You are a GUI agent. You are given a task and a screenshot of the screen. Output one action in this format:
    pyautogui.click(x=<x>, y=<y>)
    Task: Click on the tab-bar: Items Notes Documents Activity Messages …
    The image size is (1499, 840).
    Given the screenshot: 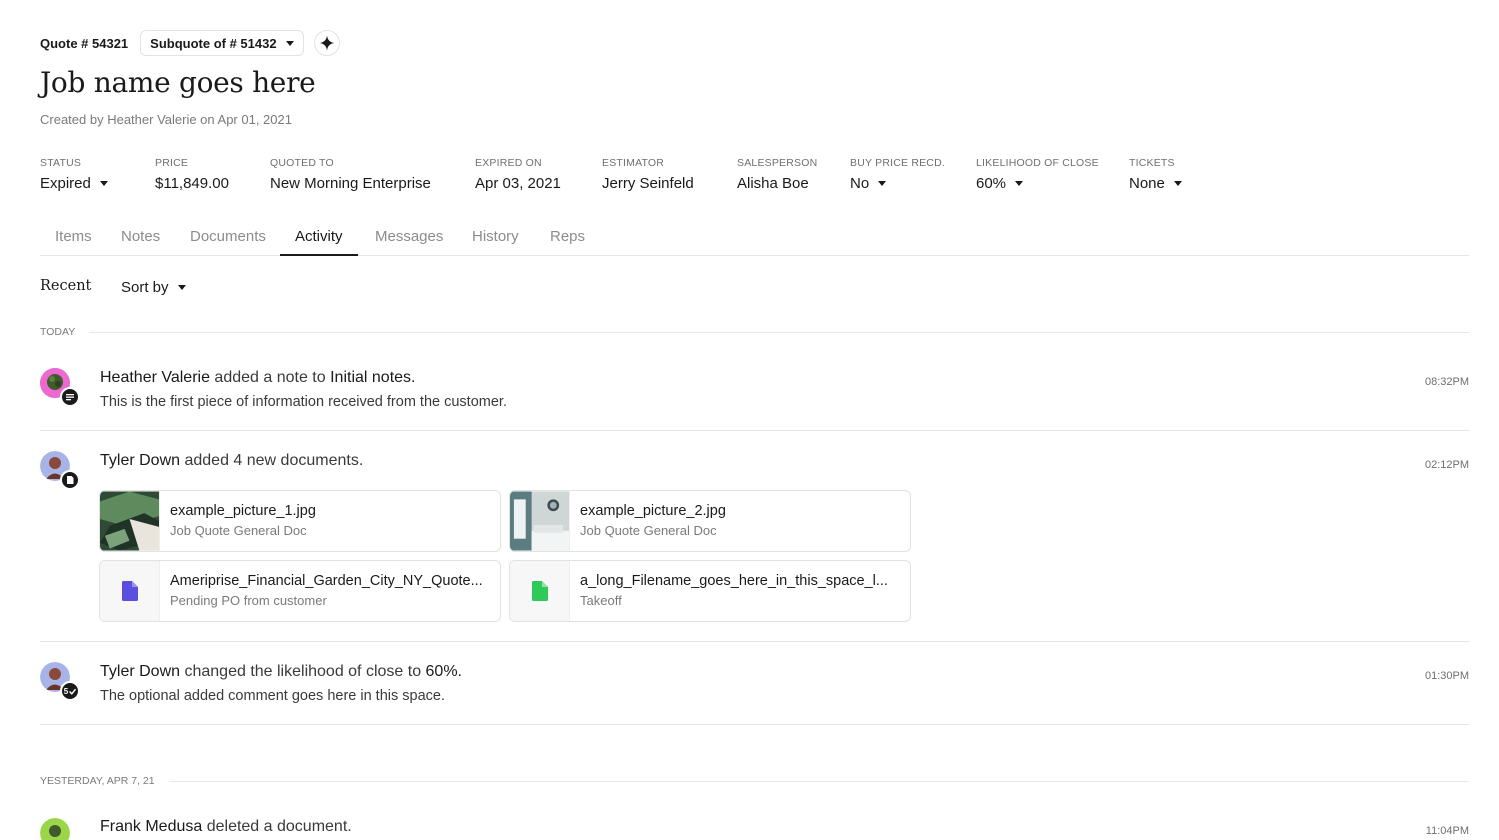 What is the action you would take?
    pyautogui.click(x=754, y=238)
    